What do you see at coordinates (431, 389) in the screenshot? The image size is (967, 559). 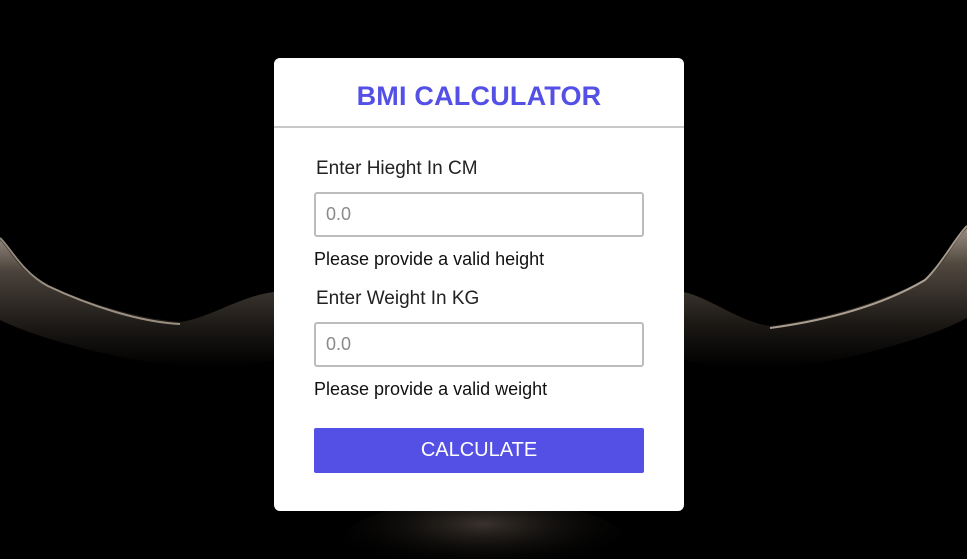 I see `weight-hint: Please provide a valid weight` at bounding box center [431, 389].